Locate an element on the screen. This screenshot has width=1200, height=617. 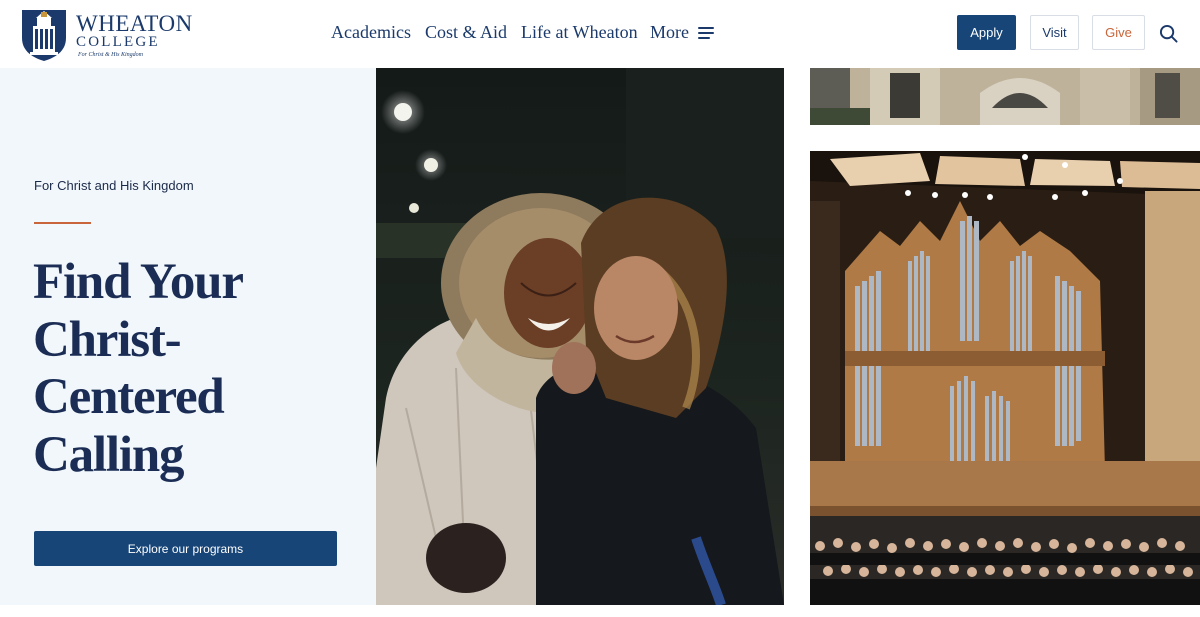
nav-more-button: More is located at coordinates (682, 32).